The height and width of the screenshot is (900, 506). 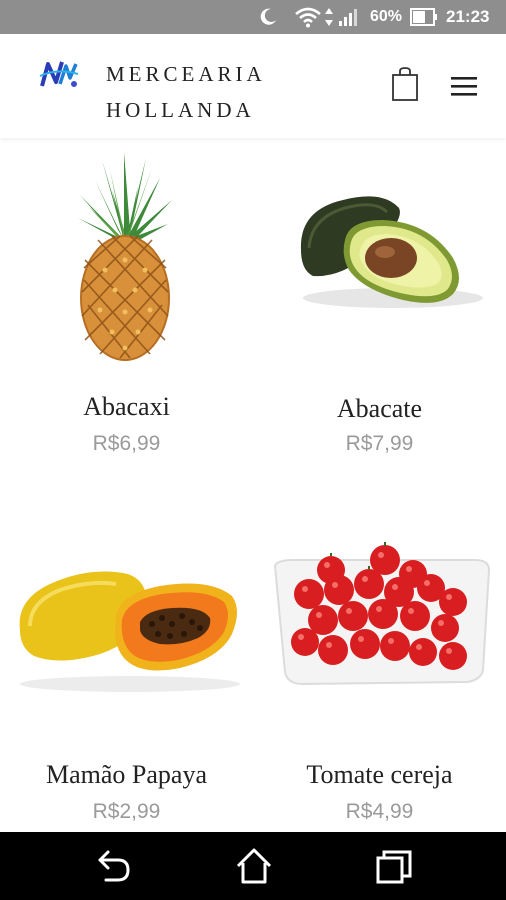 I want to click on pineapple-image, so click(x=126, y=255).